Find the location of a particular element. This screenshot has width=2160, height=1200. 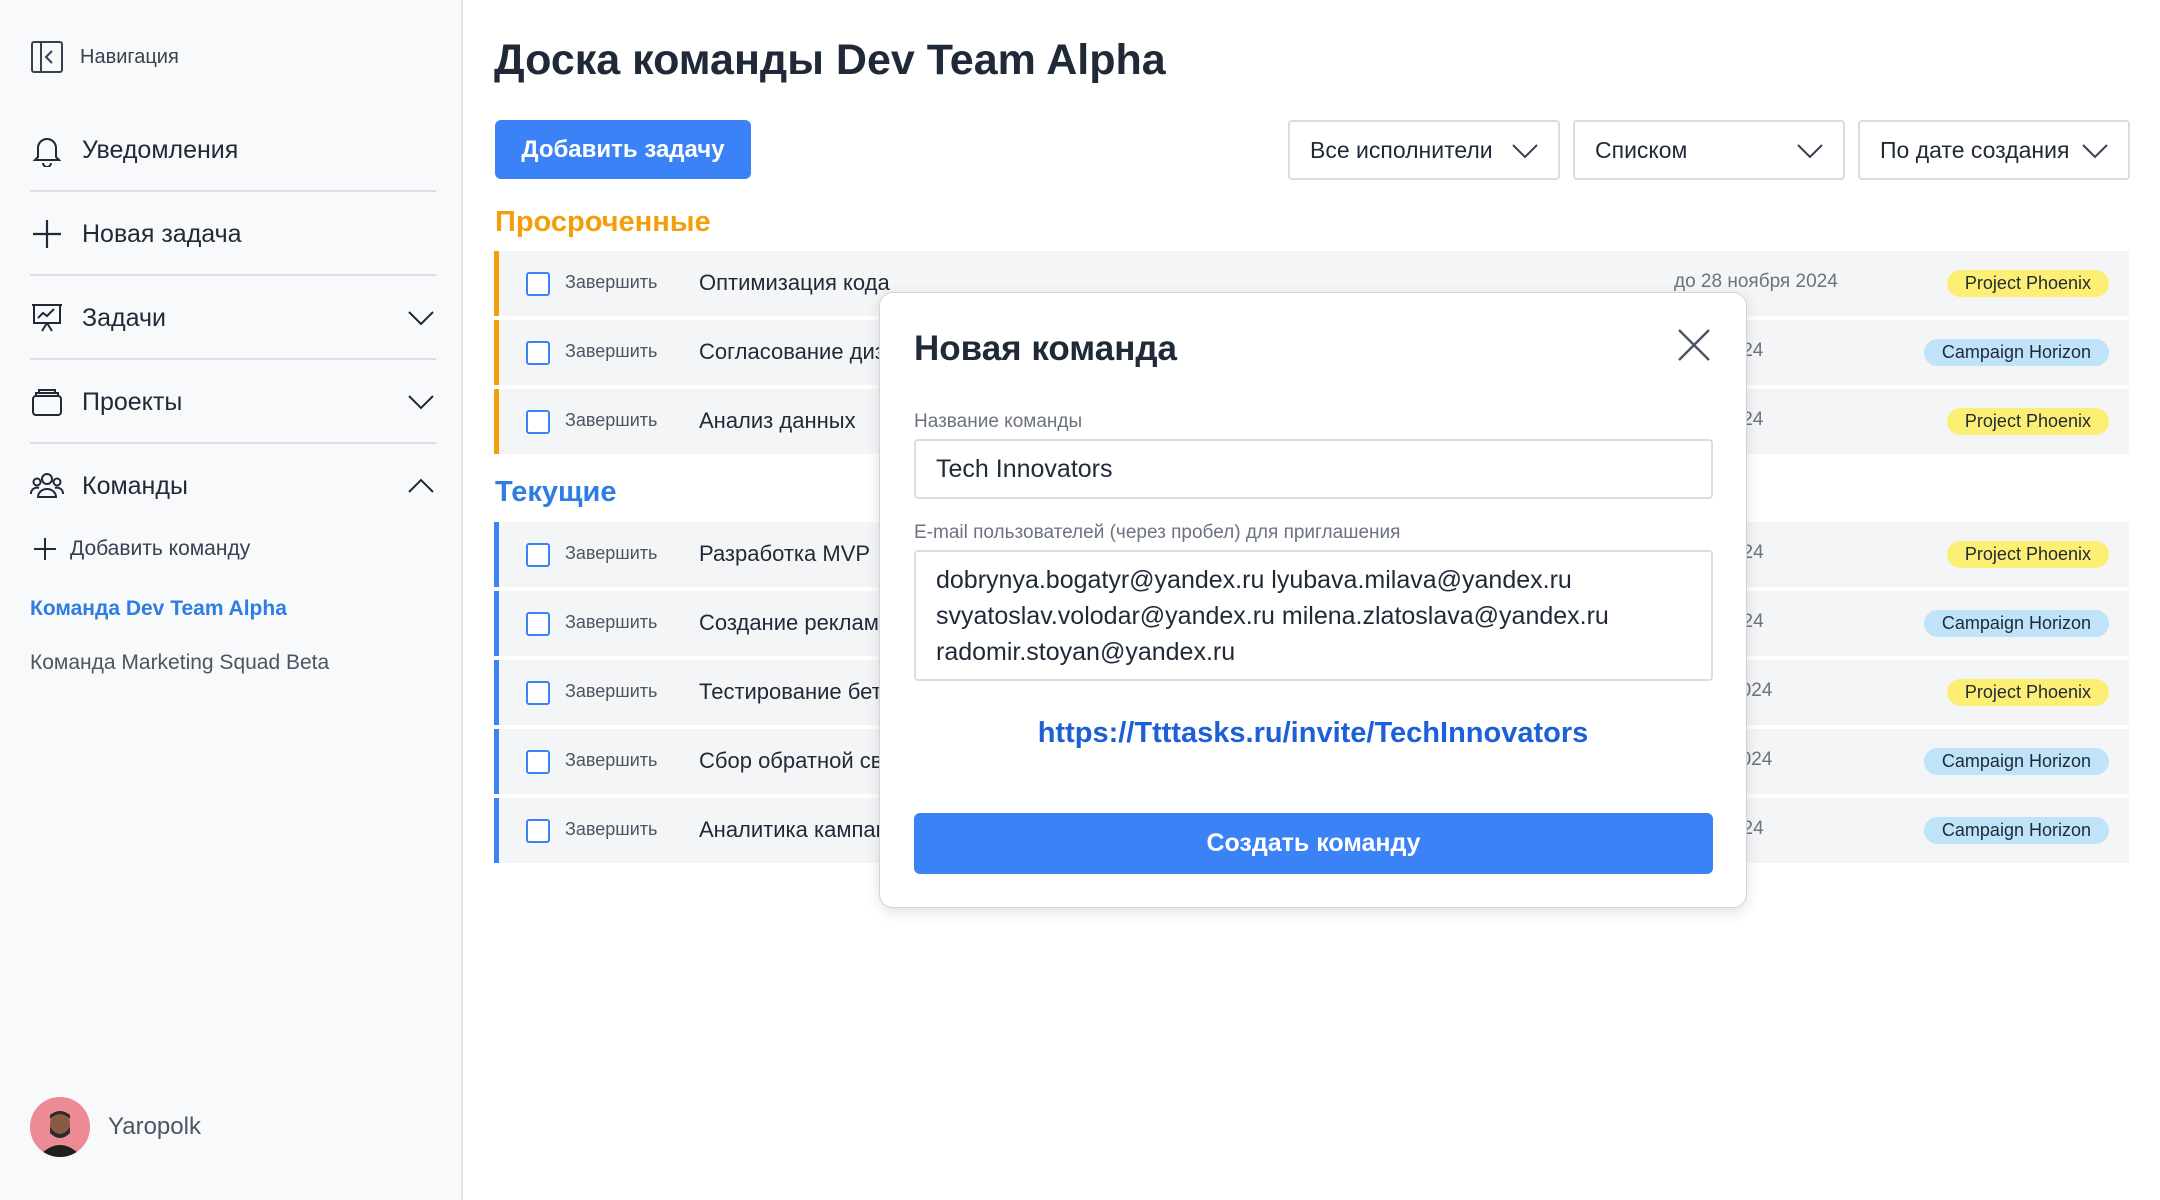

create-team-button: Создать команду is located at coordinates (1313, 843).